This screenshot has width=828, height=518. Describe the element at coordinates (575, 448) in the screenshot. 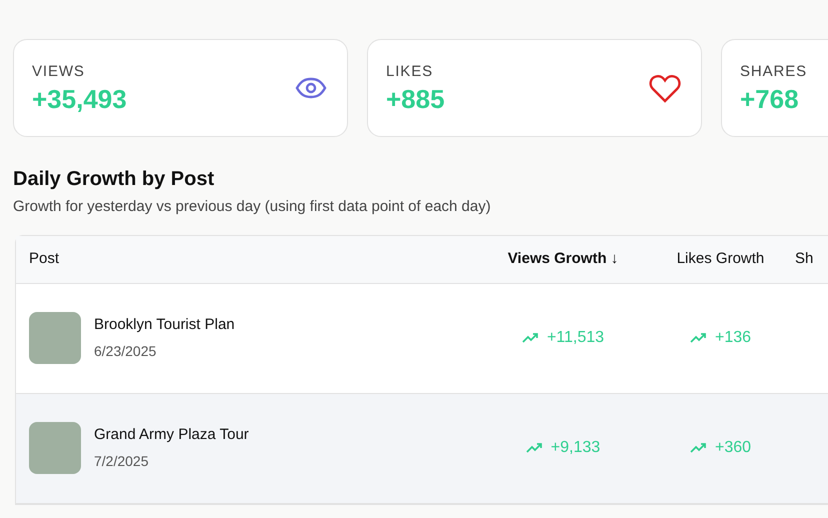

I see `growth-value: +9,133` at that location.